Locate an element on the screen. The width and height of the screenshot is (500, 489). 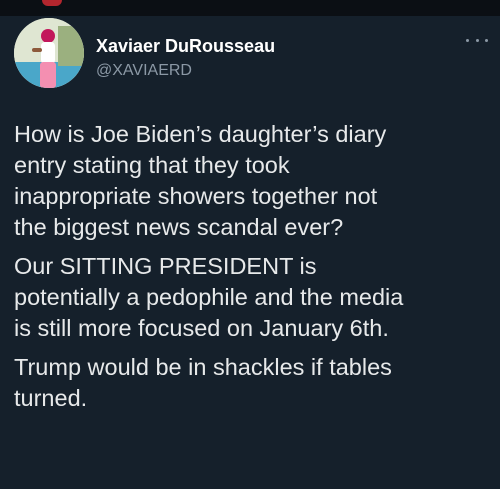
more-options-icon is located at coordinates (477, 40).